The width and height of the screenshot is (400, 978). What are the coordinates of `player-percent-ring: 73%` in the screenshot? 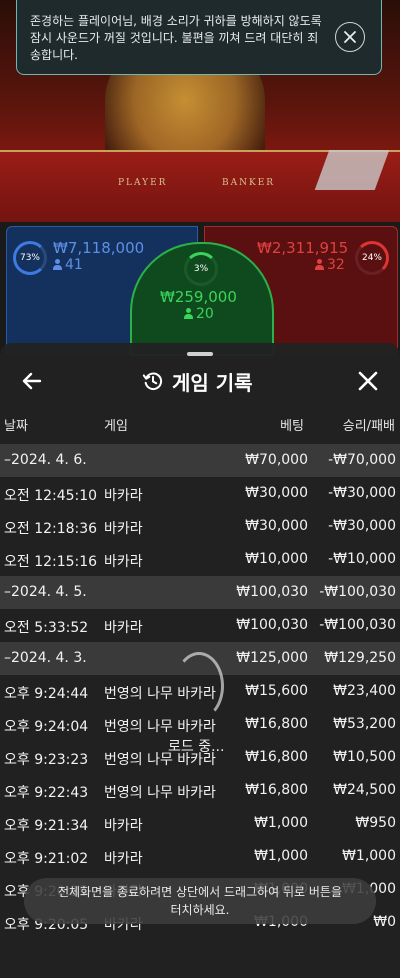 It's located at (30, 258).